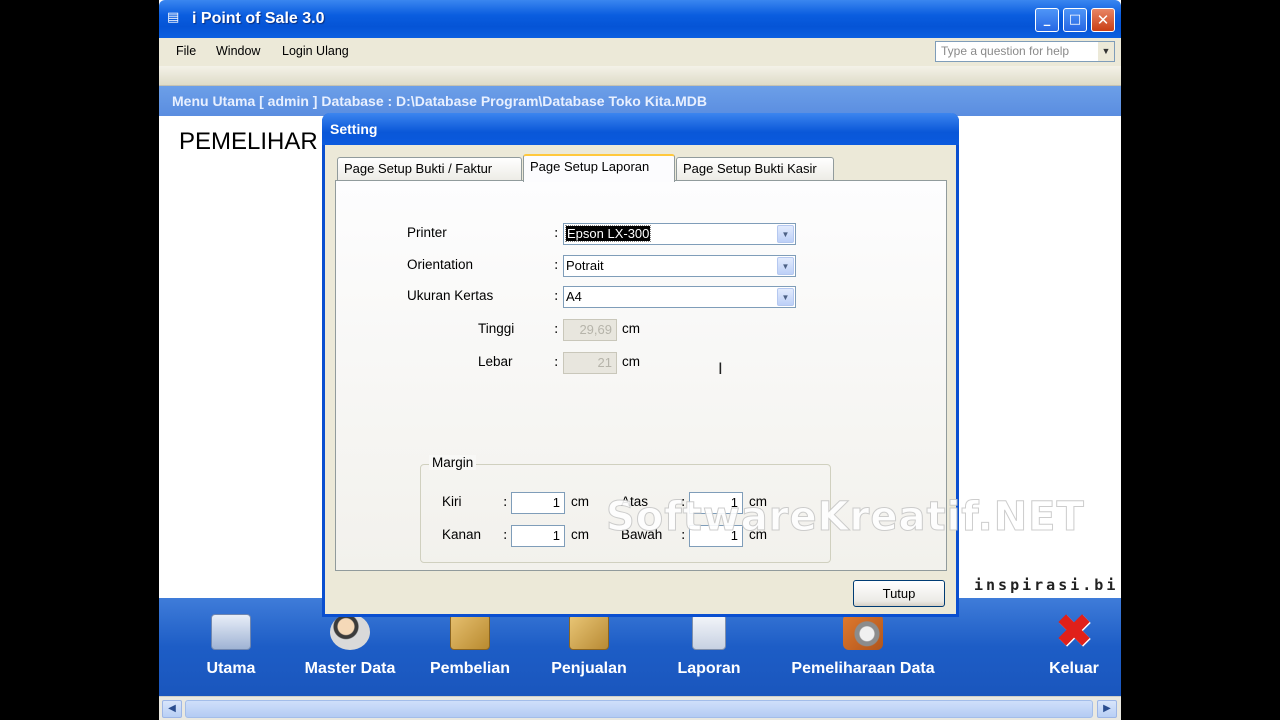 The height and width of the screenshot is (720, 1280). Describe the element at coordinates (470, 668) in the screenshot. I see `toolbar-label: Pembelian` at that location.